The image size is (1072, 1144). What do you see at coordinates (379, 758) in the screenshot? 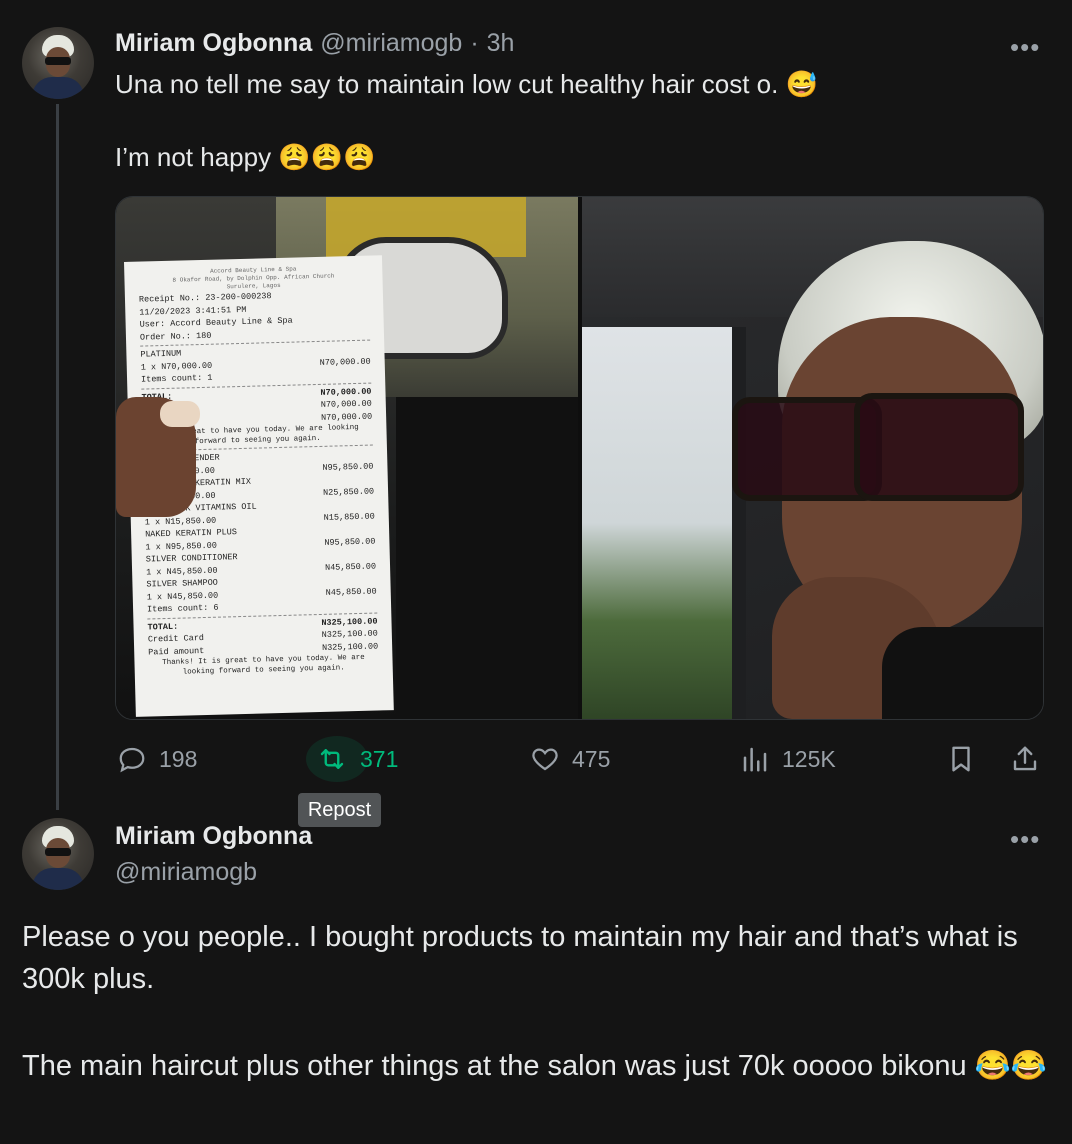
I see `repost-count: 371` at bounding box center [379, 758].